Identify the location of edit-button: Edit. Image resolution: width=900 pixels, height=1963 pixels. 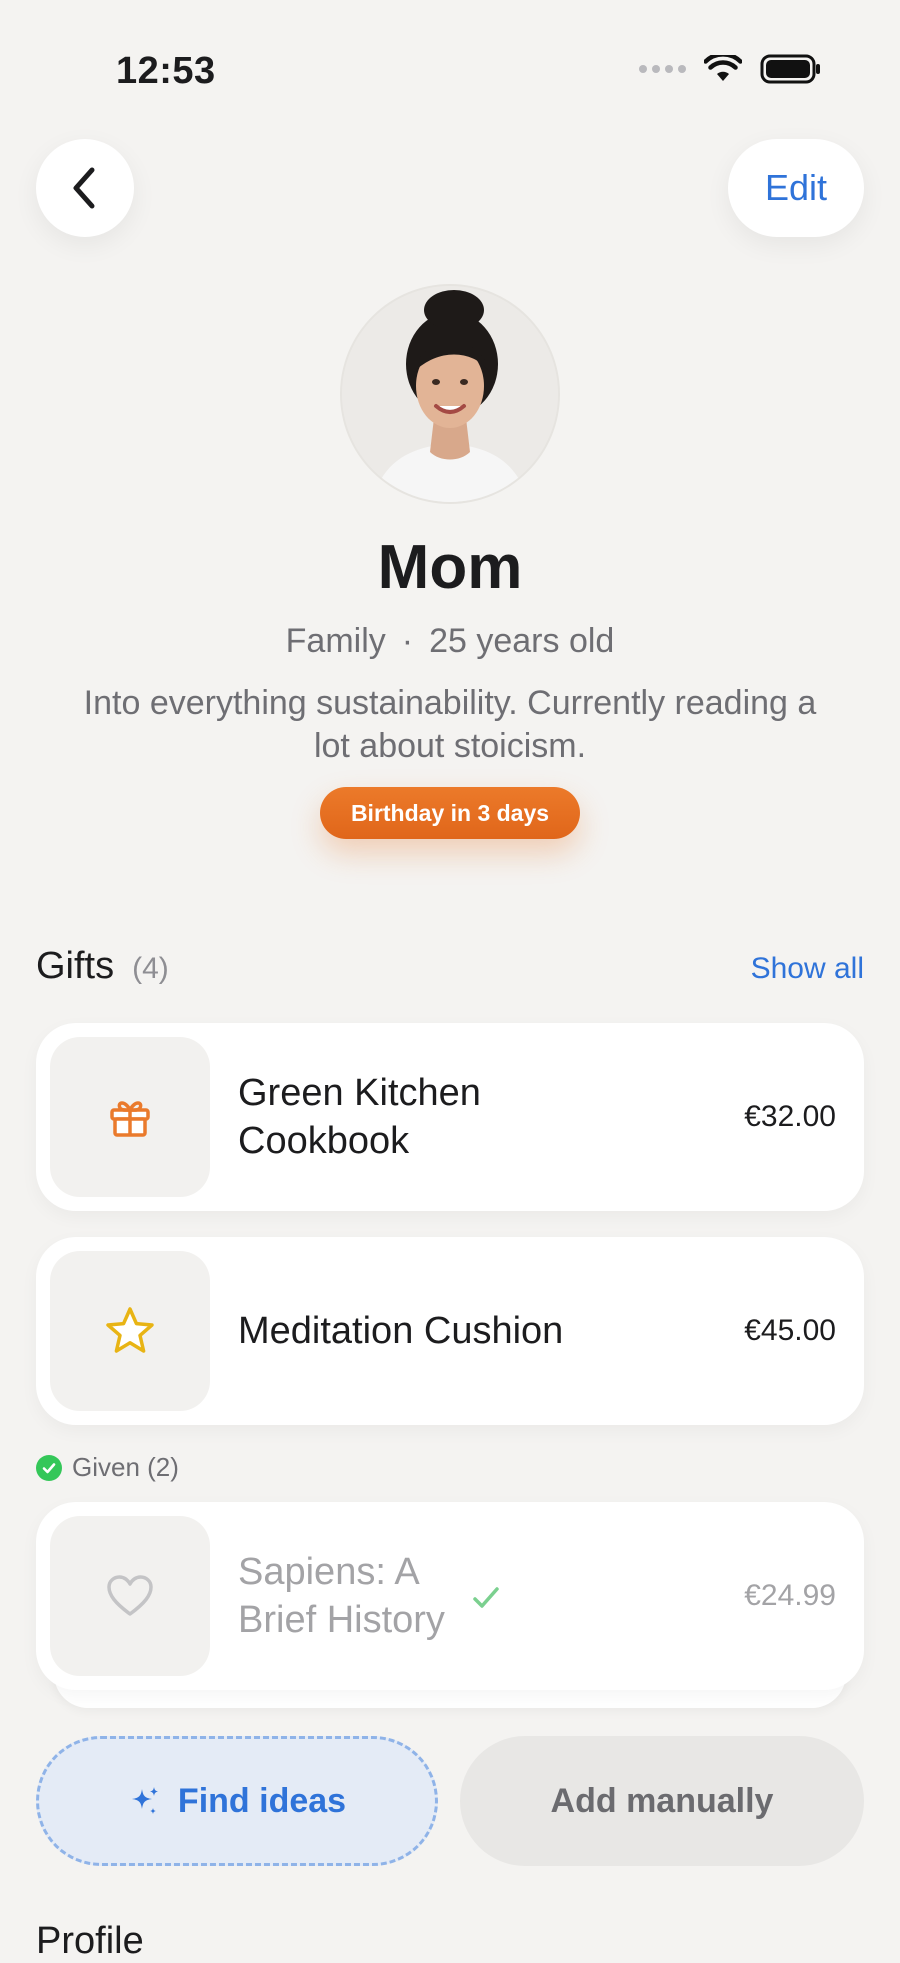
(796, 188).